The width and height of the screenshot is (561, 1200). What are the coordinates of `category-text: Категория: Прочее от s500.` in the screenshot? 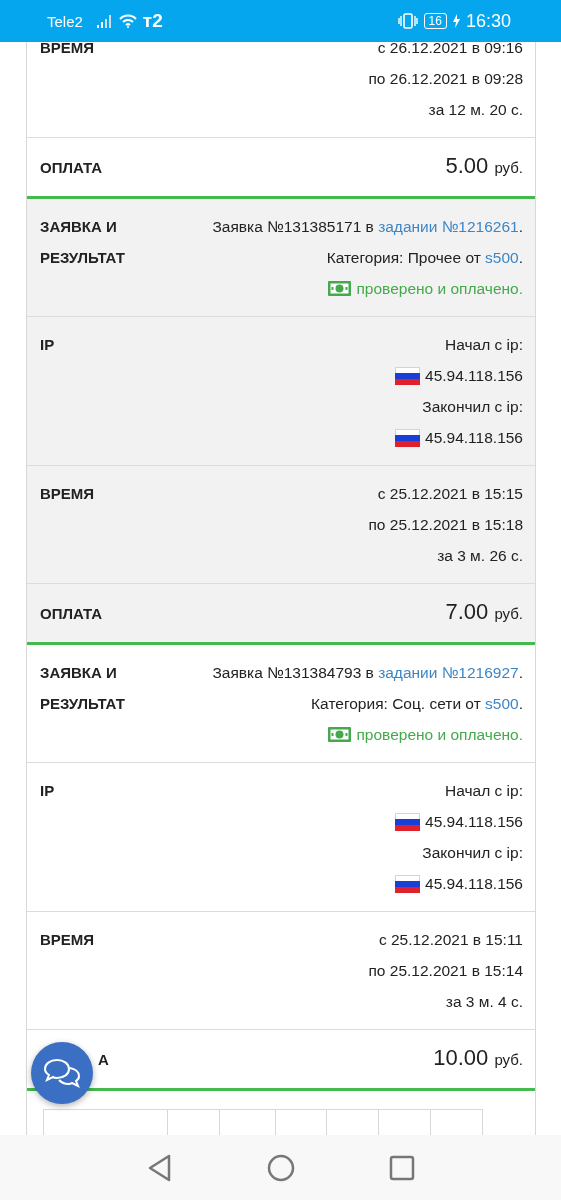 It's located at (424, 258).